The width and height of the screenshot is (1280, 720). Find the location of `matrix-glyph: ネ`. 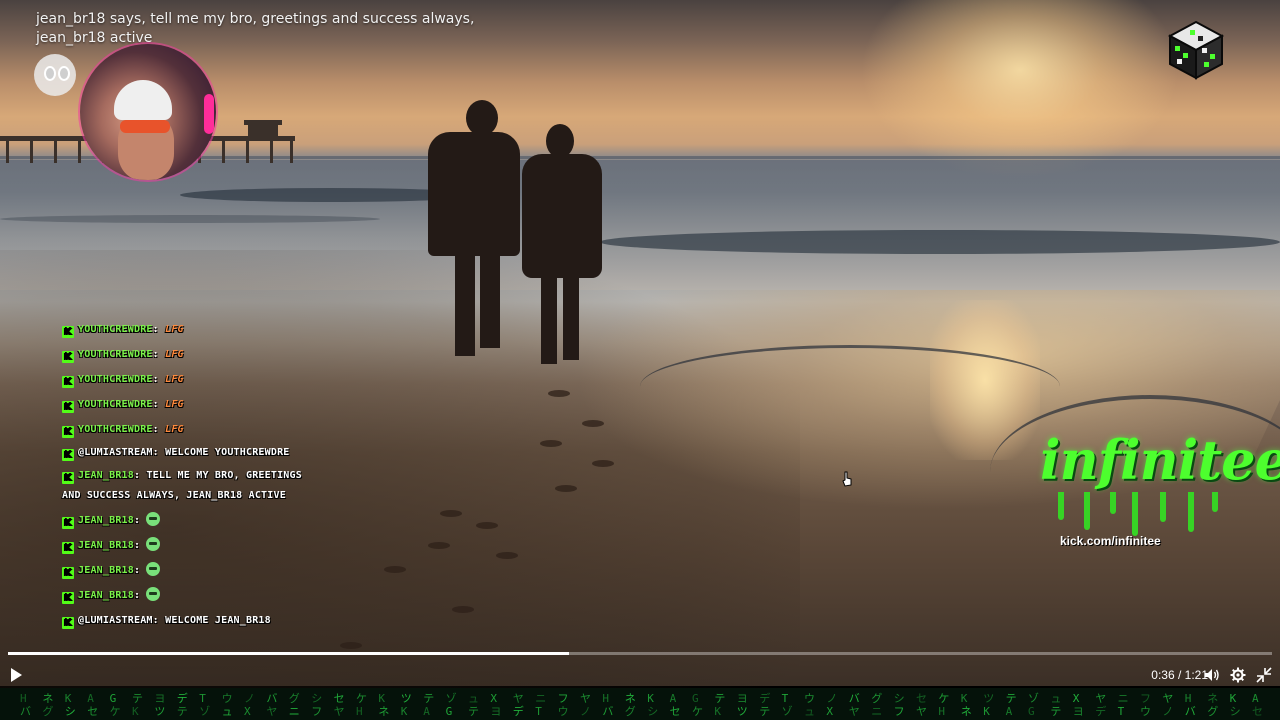

matrix-glyph: ネ is located at coordinates (966, 711).